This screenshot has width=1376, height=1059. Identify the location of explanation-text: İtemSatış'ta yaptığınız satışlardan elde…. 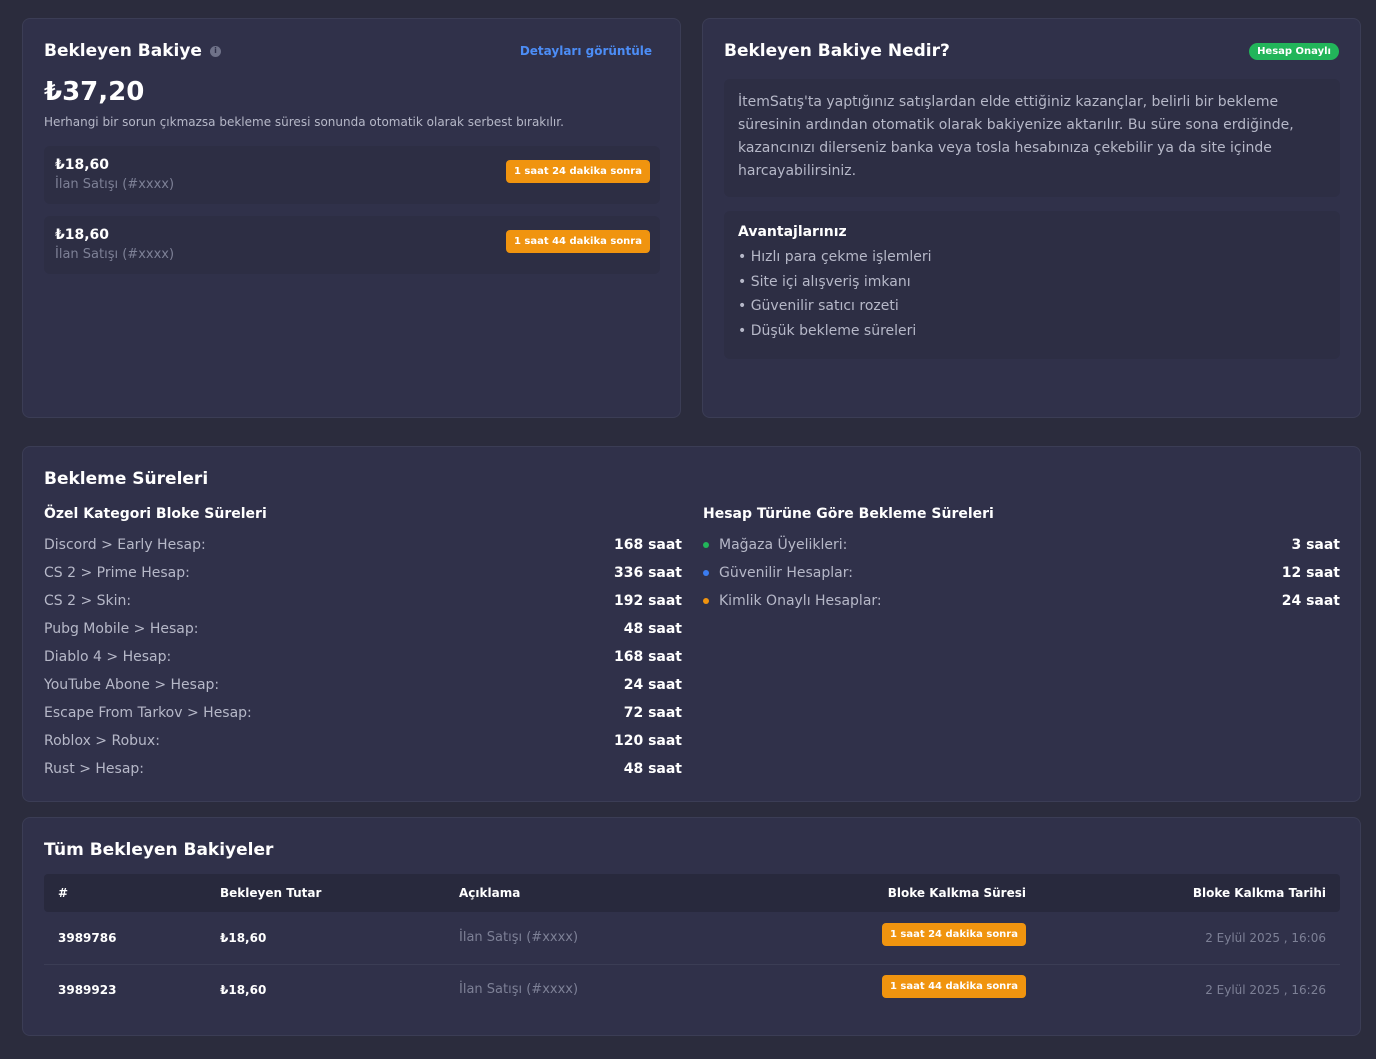
(1016, 136).